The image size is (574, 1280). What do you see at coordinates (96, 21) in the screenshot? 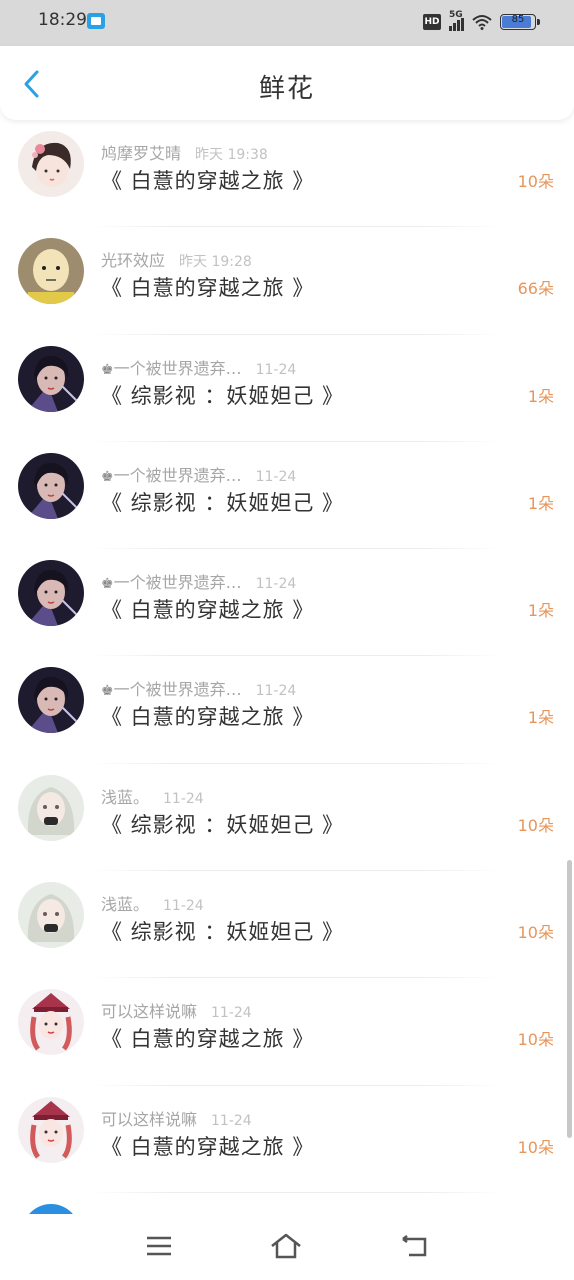
I see `app-notification-icon` at bounding box center [96, 21].